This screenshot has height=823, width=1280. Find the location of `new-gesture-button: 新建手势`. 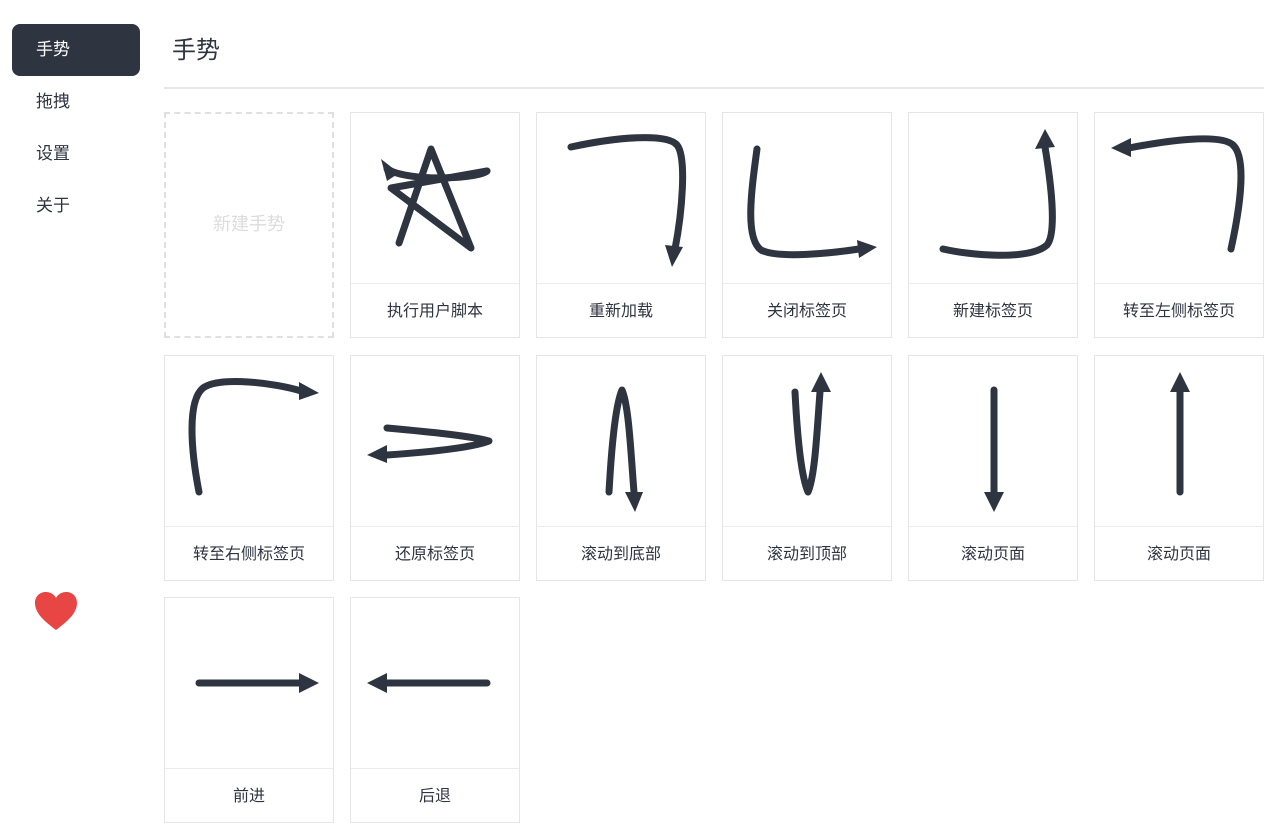

new-gesture-button: 新建手势 is located at coordinates (249, 225).